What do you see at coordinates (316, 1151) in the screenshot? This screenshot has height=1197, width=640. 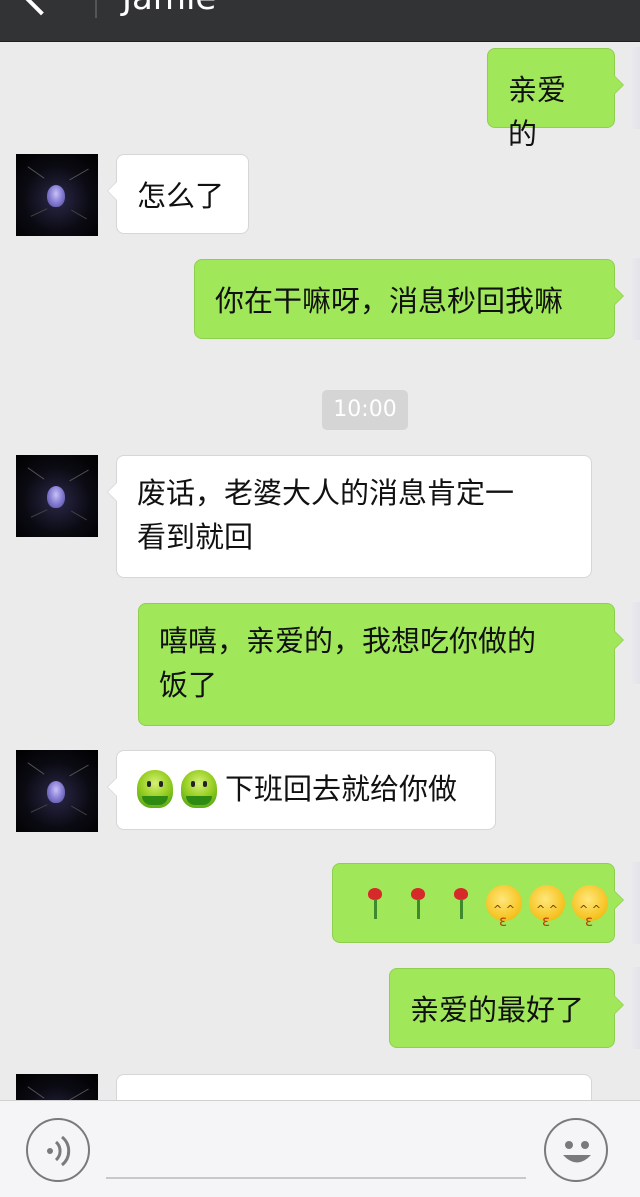 I see `message-input` at bounding box center [316, 1151].